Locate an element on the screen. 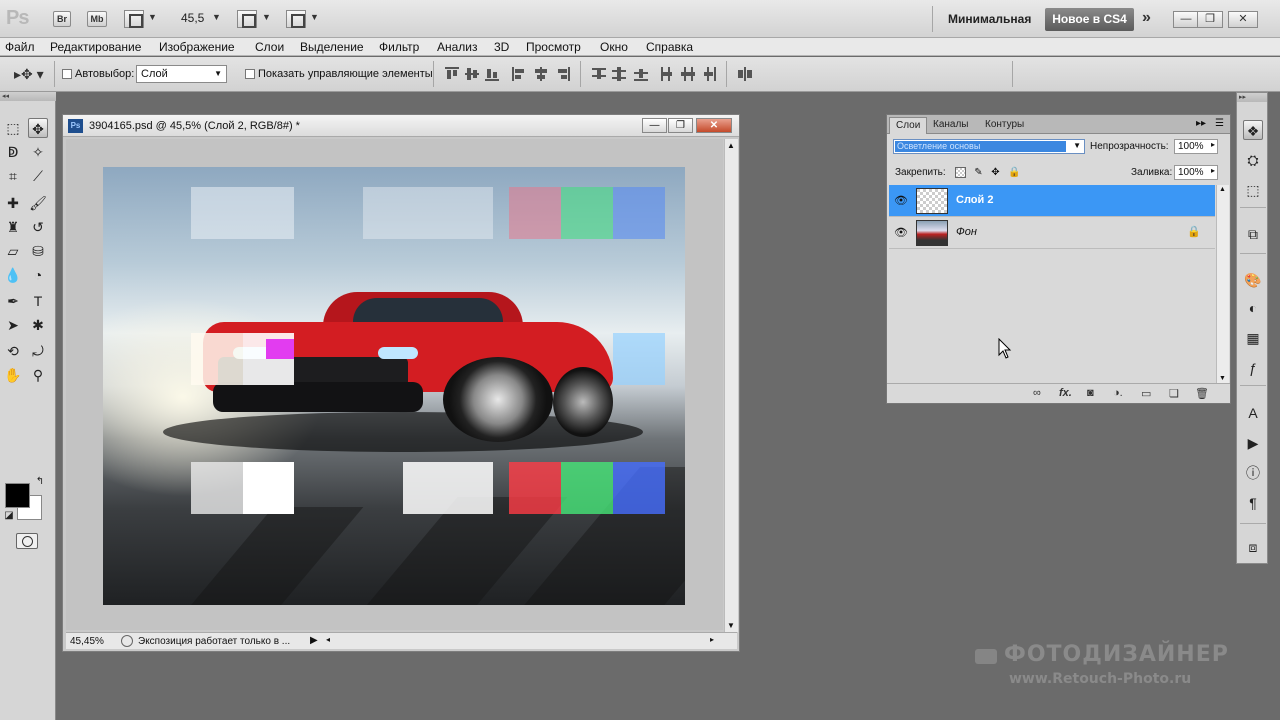 Image resolution: width=1280 pixels, height=720 pixels. menu-view: Просмотр is located at coordinates (553, 47).